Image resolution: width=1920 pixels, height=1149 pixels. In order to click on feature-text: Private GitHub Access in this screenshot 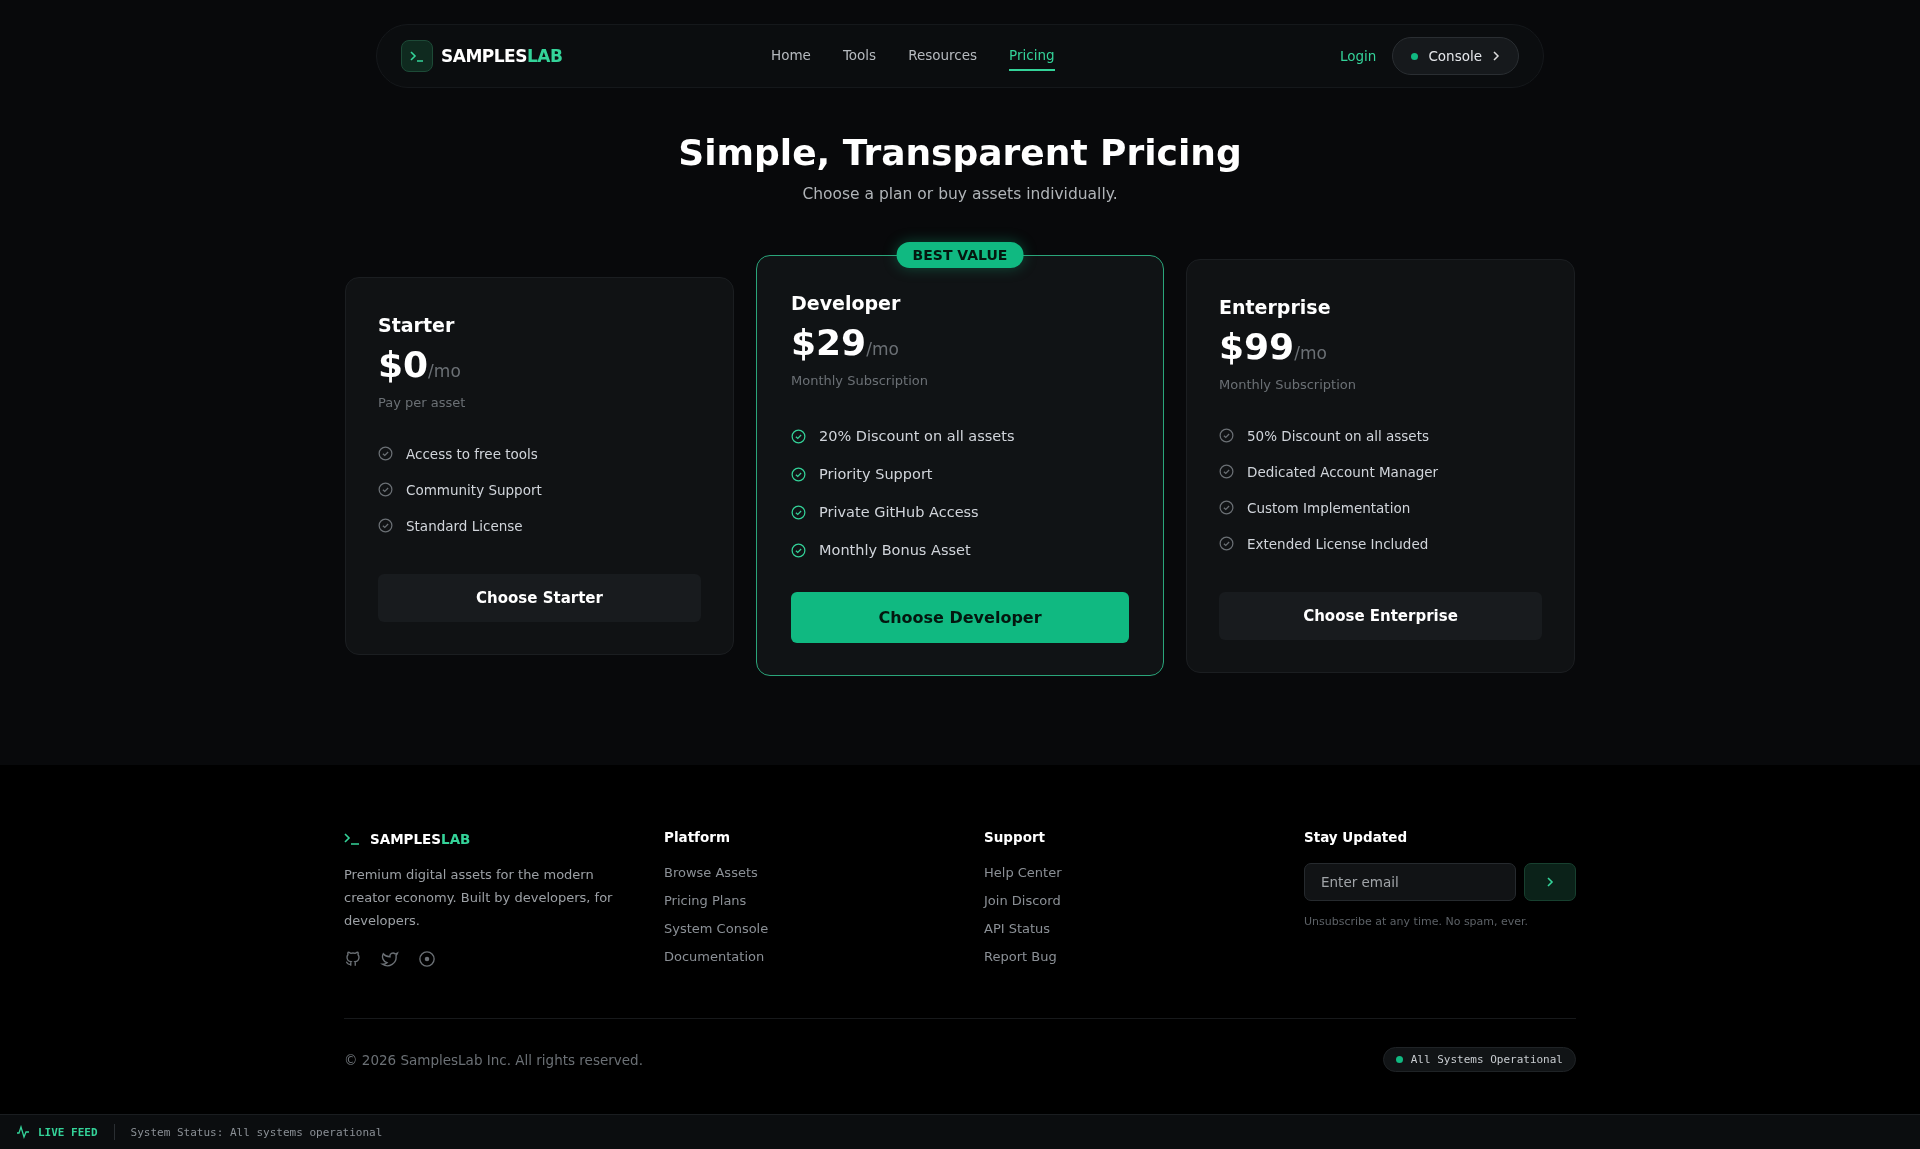, I will do `click(899, 512)`.